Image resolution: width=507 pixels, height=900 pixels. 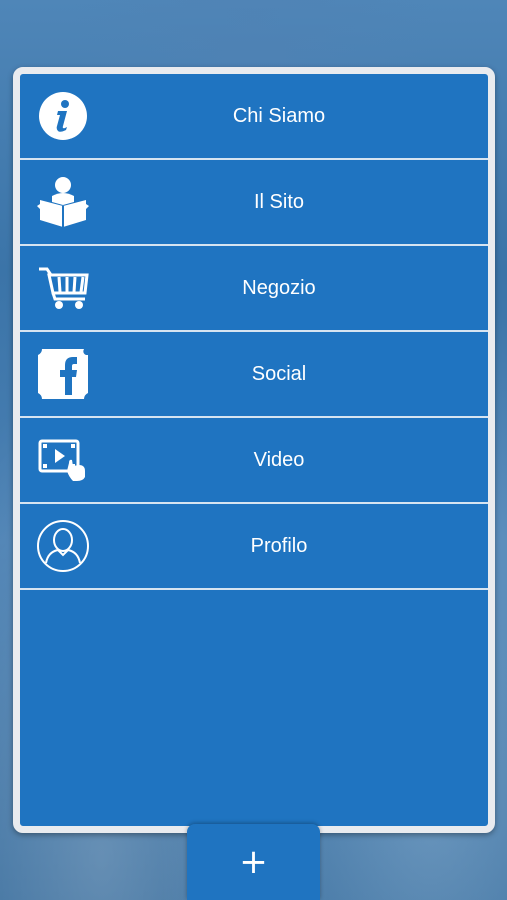 I want to click on menu-item-profilo: Profilo, so click(x=254, y=547).